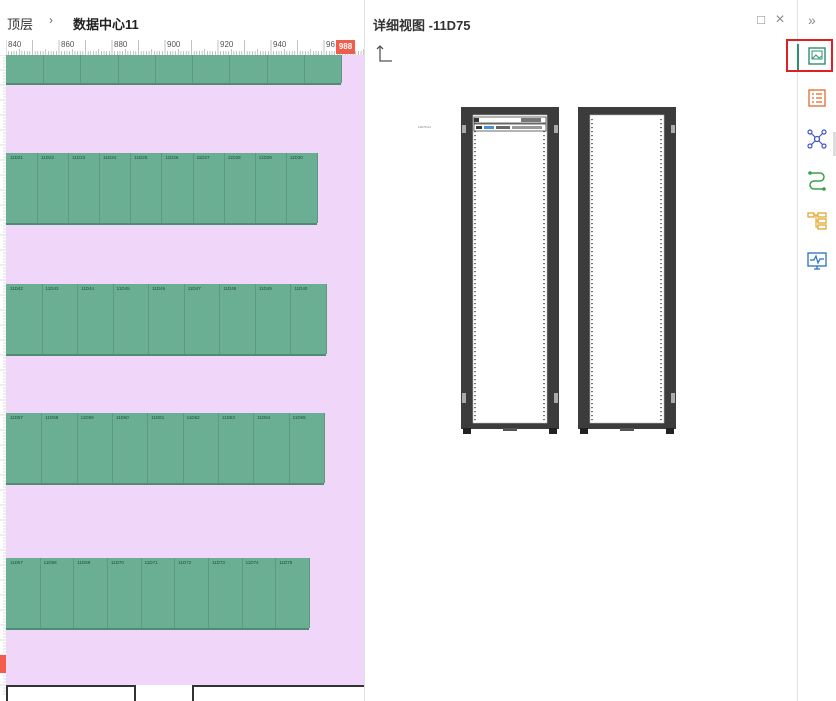 The width and height of the screenshot is (836, 701). What do you see at coordinates (817, 221) in the screenshot?
I see `hierarchy-button` at bounding box center [817, 221].